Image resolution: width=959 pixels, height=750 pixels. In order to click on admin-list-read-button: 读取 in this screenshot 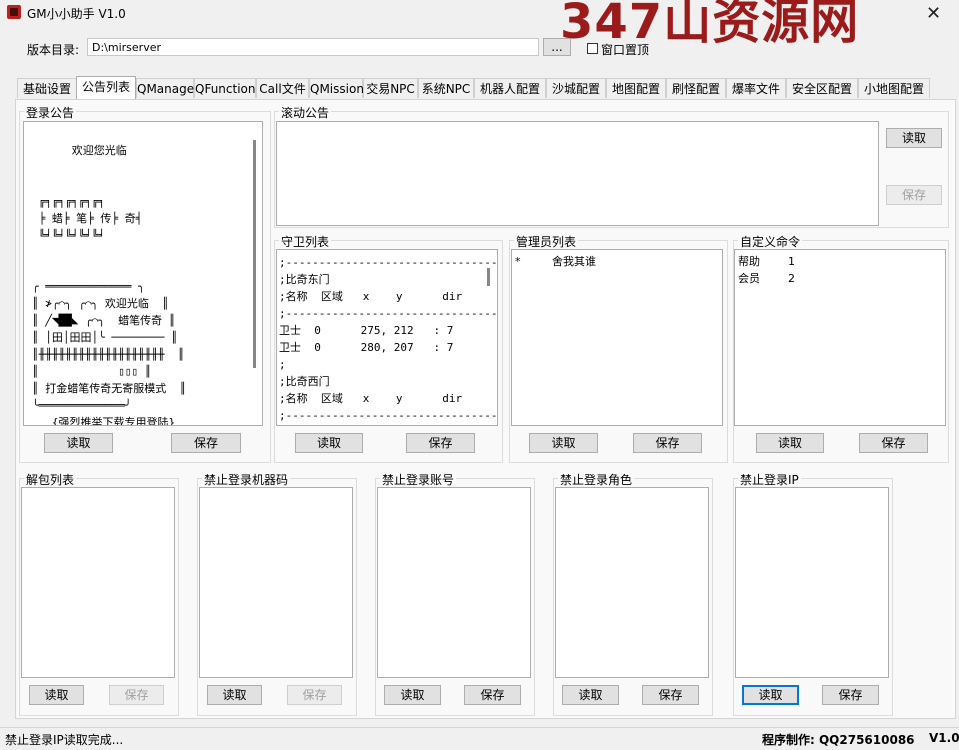, I will do `click(563, 443)`.